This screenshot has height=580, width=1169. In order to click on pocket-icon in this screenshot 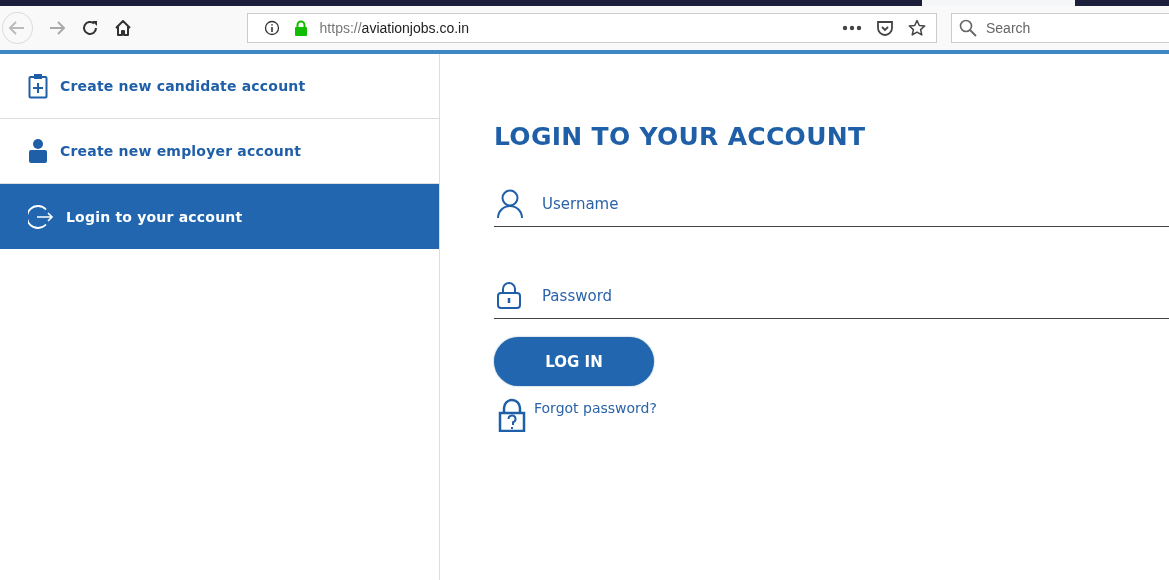, I will do `click(885, 28)`.